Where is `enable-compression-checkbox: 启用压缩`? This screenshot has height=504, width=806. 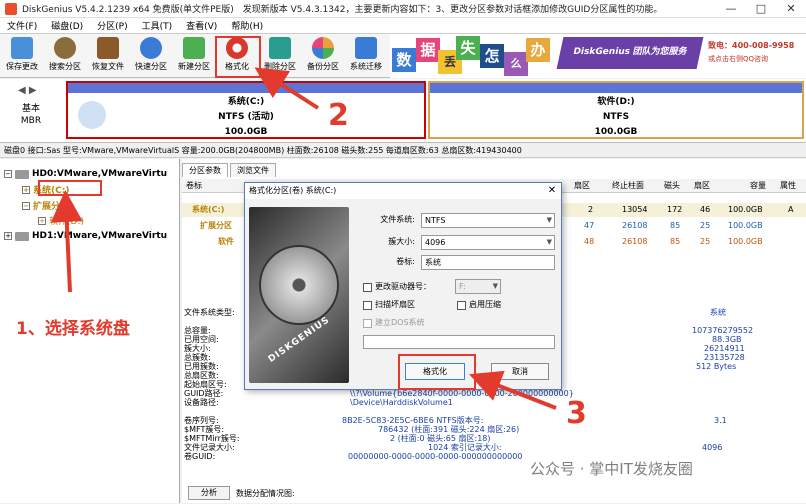
enable-compression-checkbox: 启用压缩 is located at coordinates (479, 305).